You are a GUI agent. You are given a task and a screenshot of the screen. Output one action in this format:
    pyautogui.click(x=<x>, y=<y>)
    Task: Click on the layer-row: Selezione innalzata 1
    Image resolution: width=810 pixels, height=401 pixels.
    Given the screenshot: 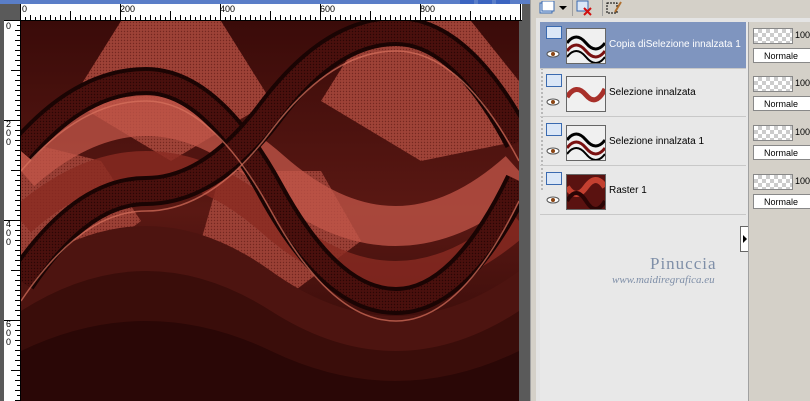 What is the action you would take?
    pyautogui.click(x=643, y=142)
    